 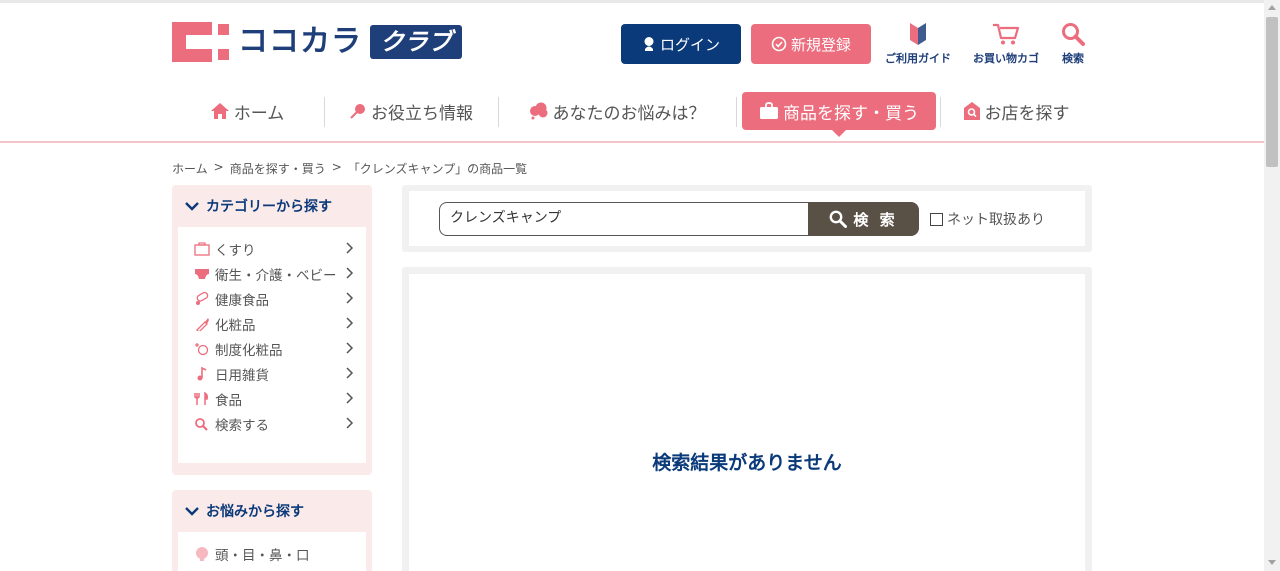 What do you see at coordinates (276, 275) in the screenshot?
I see `category-label: 衛生・介護・ベビー` at bounding box center [276, 275].